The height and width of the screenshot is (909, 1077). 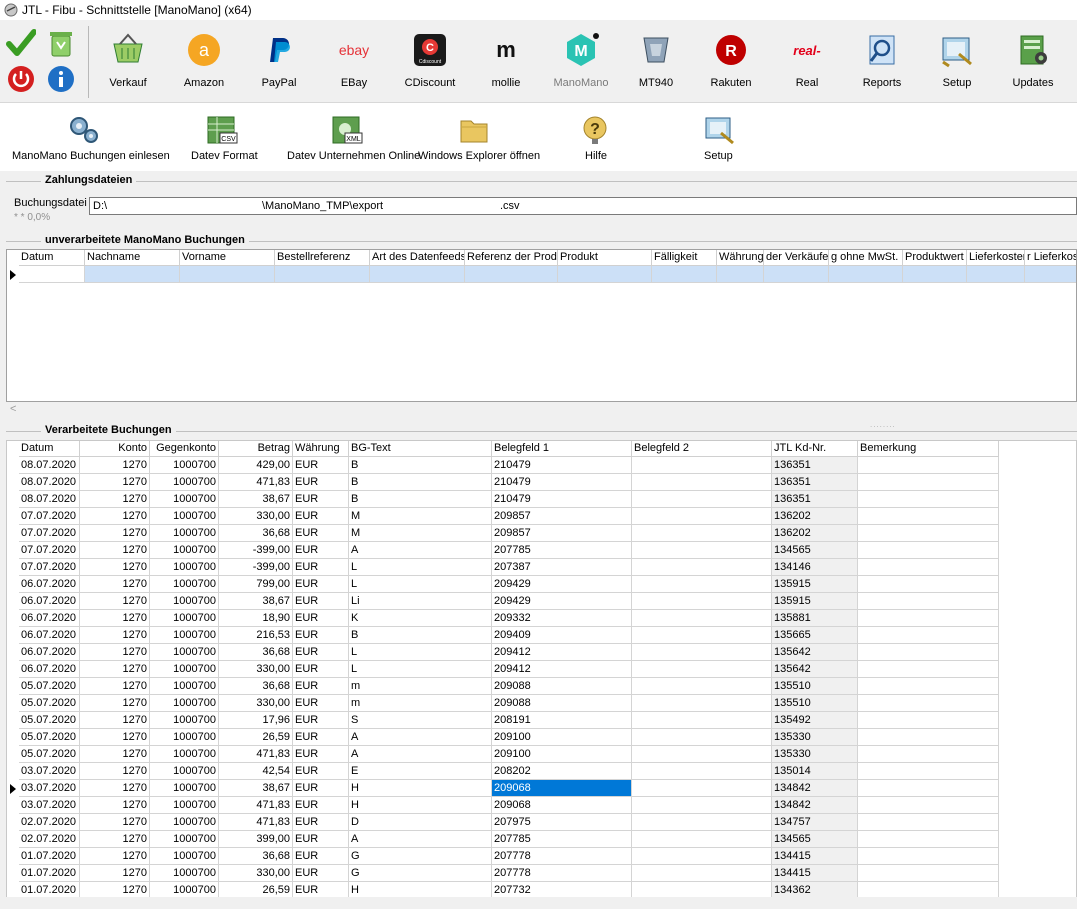 I want to click on table-cell: 42,54, so click(x=256, y=771).